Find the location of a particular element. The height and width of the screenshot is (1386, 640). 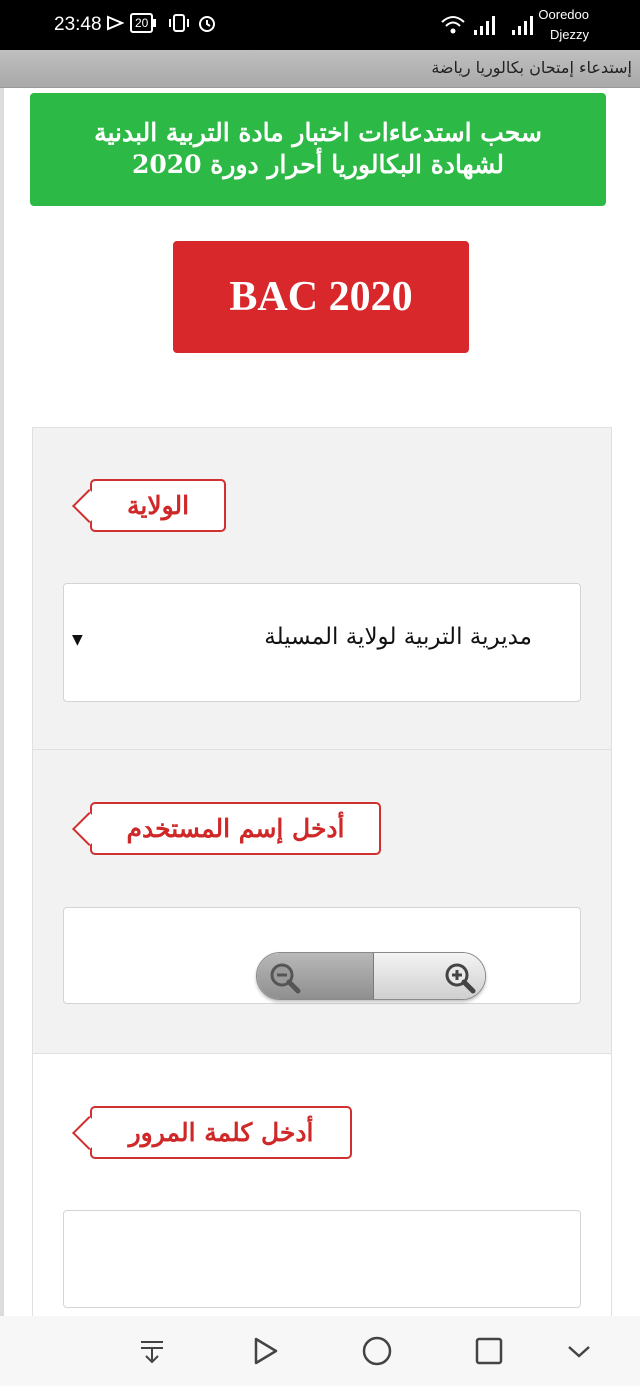

carrier-primary: Ooredoo is located at coordinates (563, 14).